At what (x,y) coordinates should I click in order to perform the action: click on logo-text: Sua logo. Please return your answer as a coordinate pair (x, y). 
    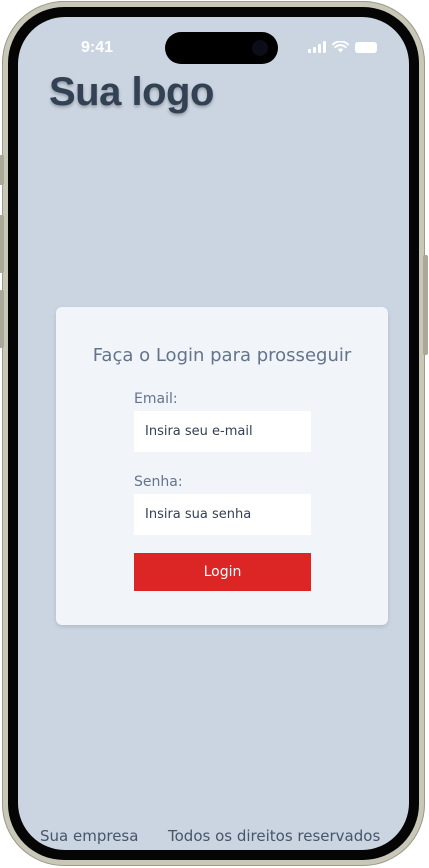
    Looking at the image, I should click on (131, 92).